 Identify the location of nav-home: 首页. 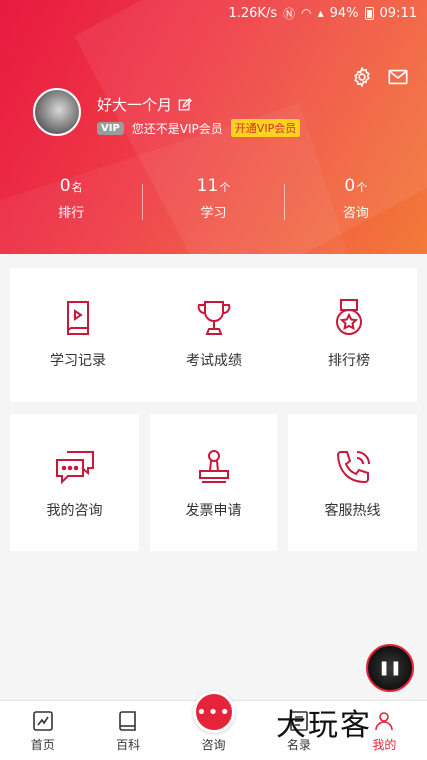
(42, 730).